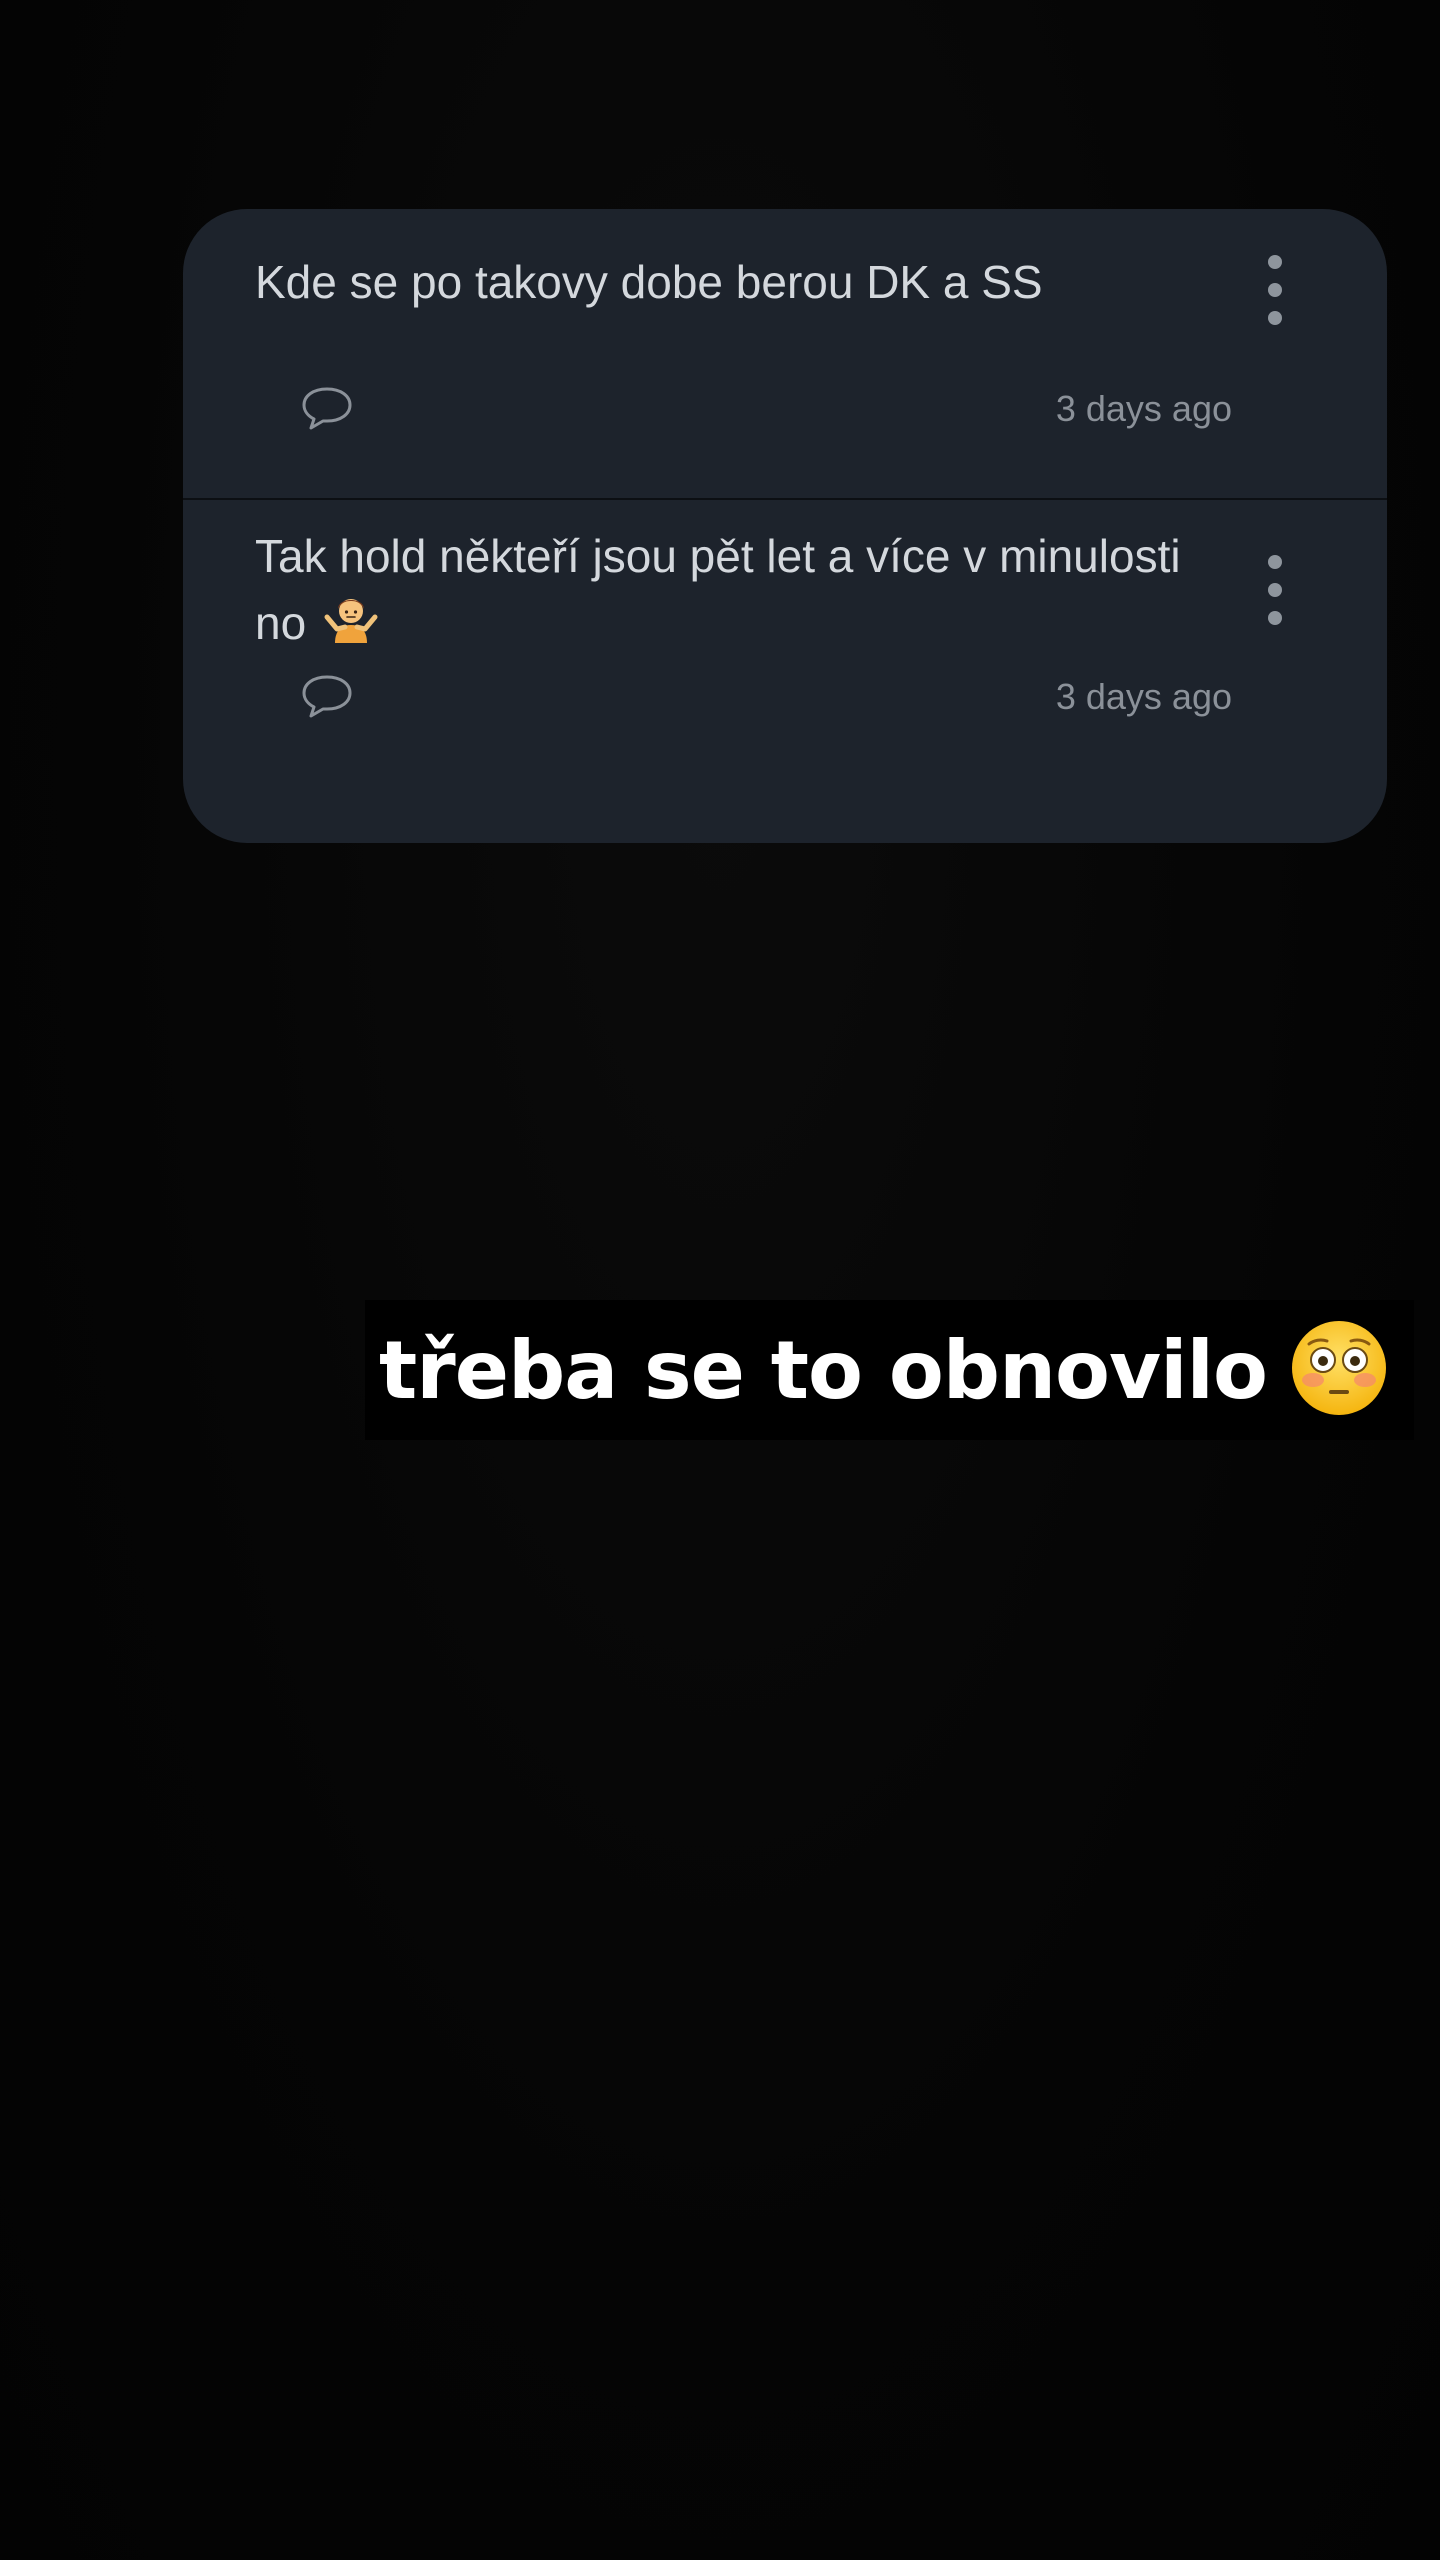 This screenshot has width=1440, height=2560. What do you see at coordinates (823, 1370) in the screenshot?
I see `caption-text: třeba se to obnovilo` at bounding box center [823, 1370].